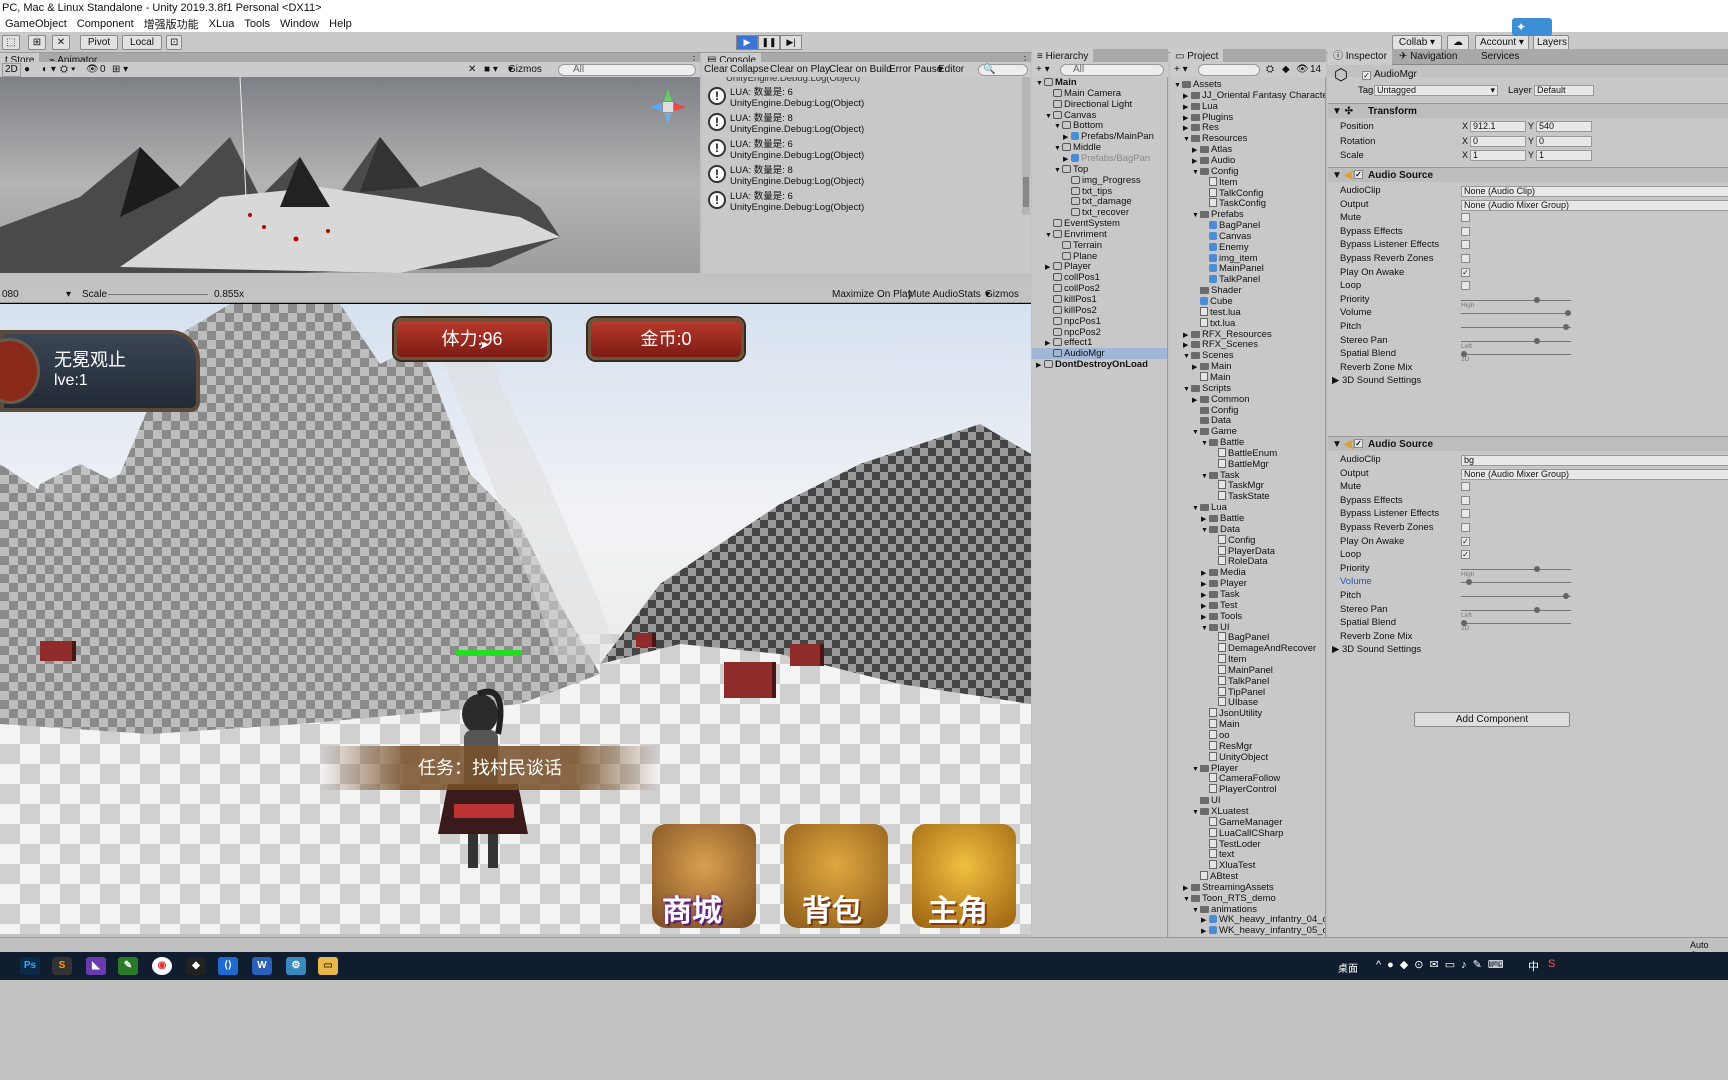 Image resolution: width=1728 pixels, height=1080 pixels. Describe the element at coordinates (1247, 670) in the screenshot. I see `project-item: MainPanel` at that location.